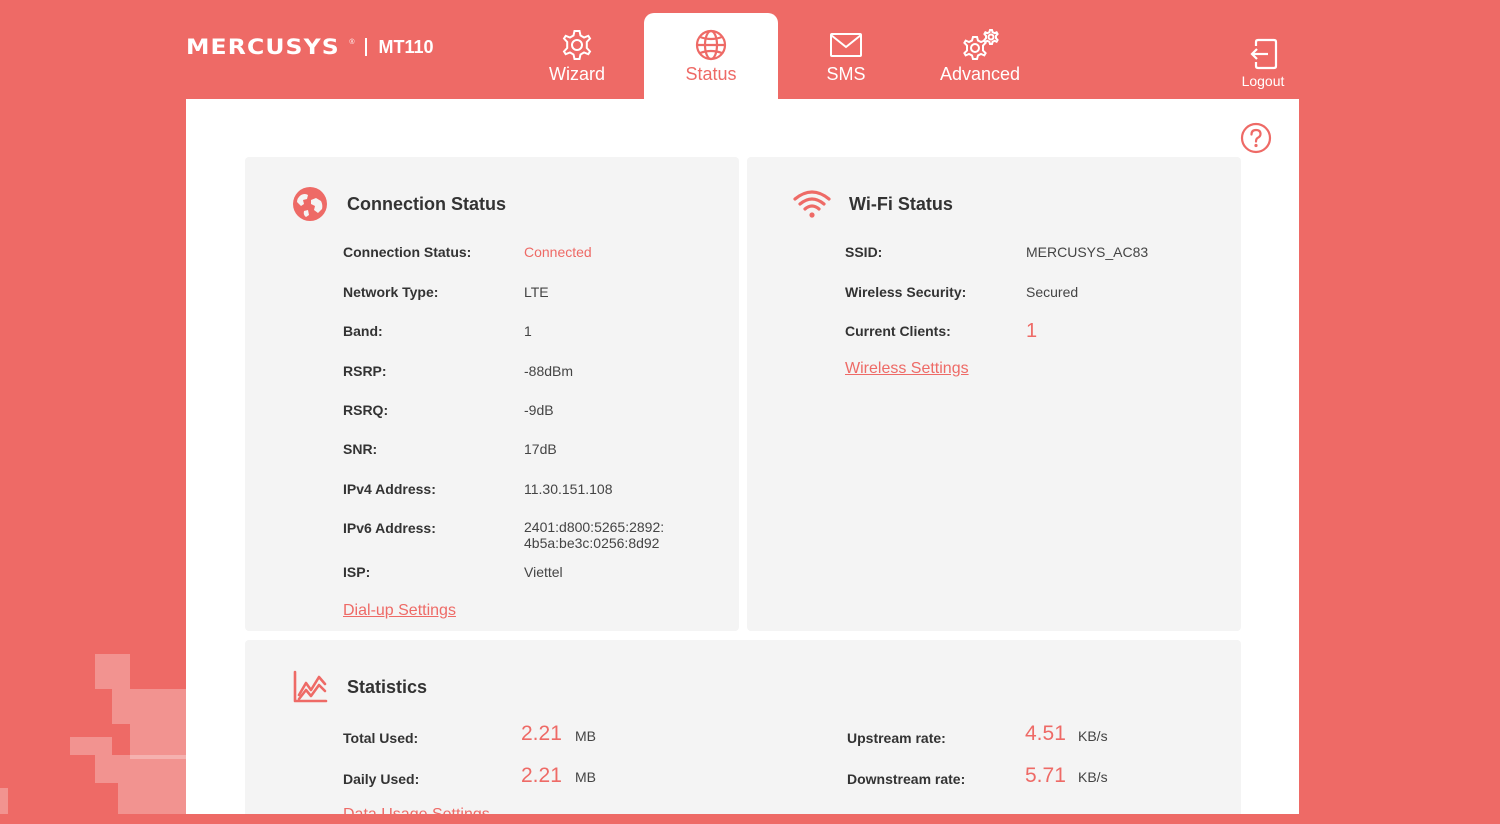 The width and height of the screenshot is (1500, 824). I want to click on current-clients-label: Current Clients:, so click(898, 331).